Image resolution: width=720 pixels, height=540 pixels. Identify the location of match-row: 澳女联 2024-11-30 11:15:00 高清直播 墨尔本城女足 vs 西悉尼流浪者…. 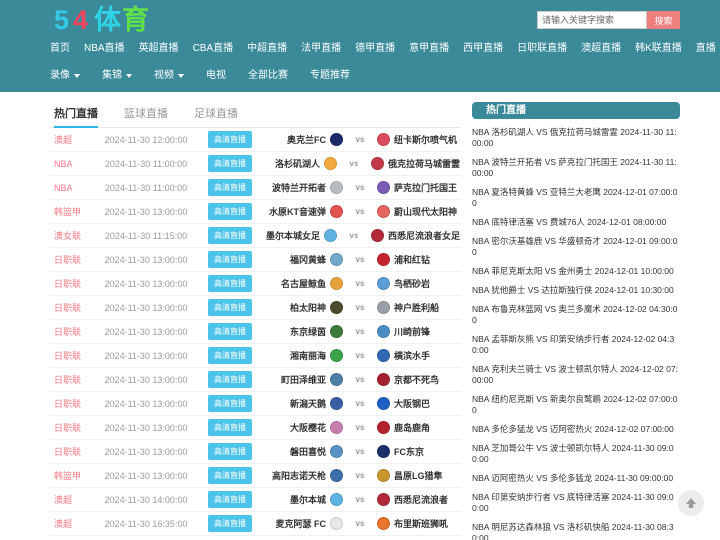
(255, 236).